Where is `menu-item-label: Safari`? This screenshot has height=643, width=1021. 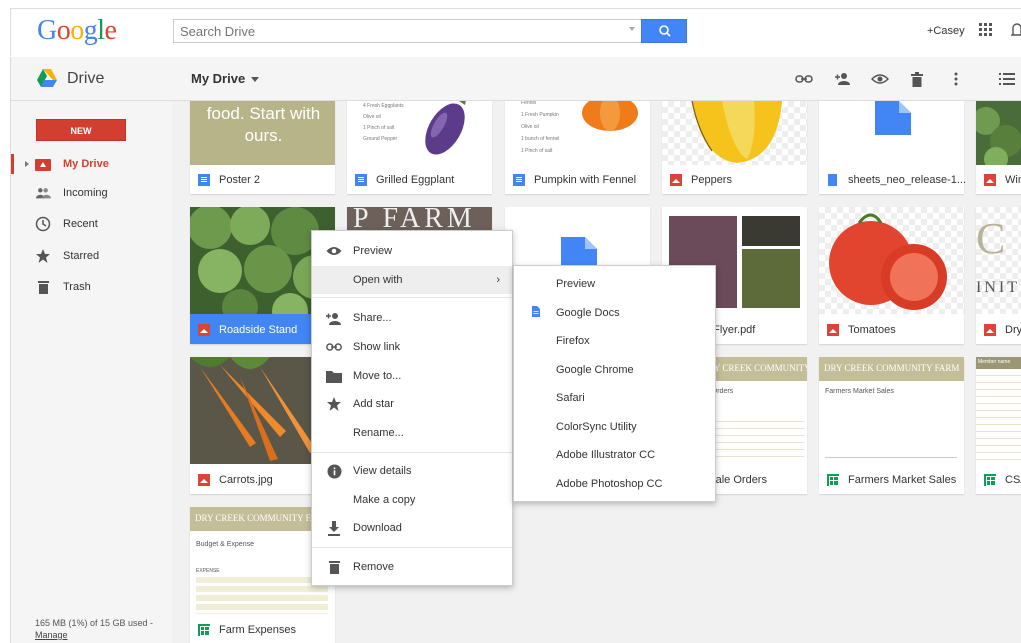 menu-item-label: Safari is located at coordinates (570, 398).